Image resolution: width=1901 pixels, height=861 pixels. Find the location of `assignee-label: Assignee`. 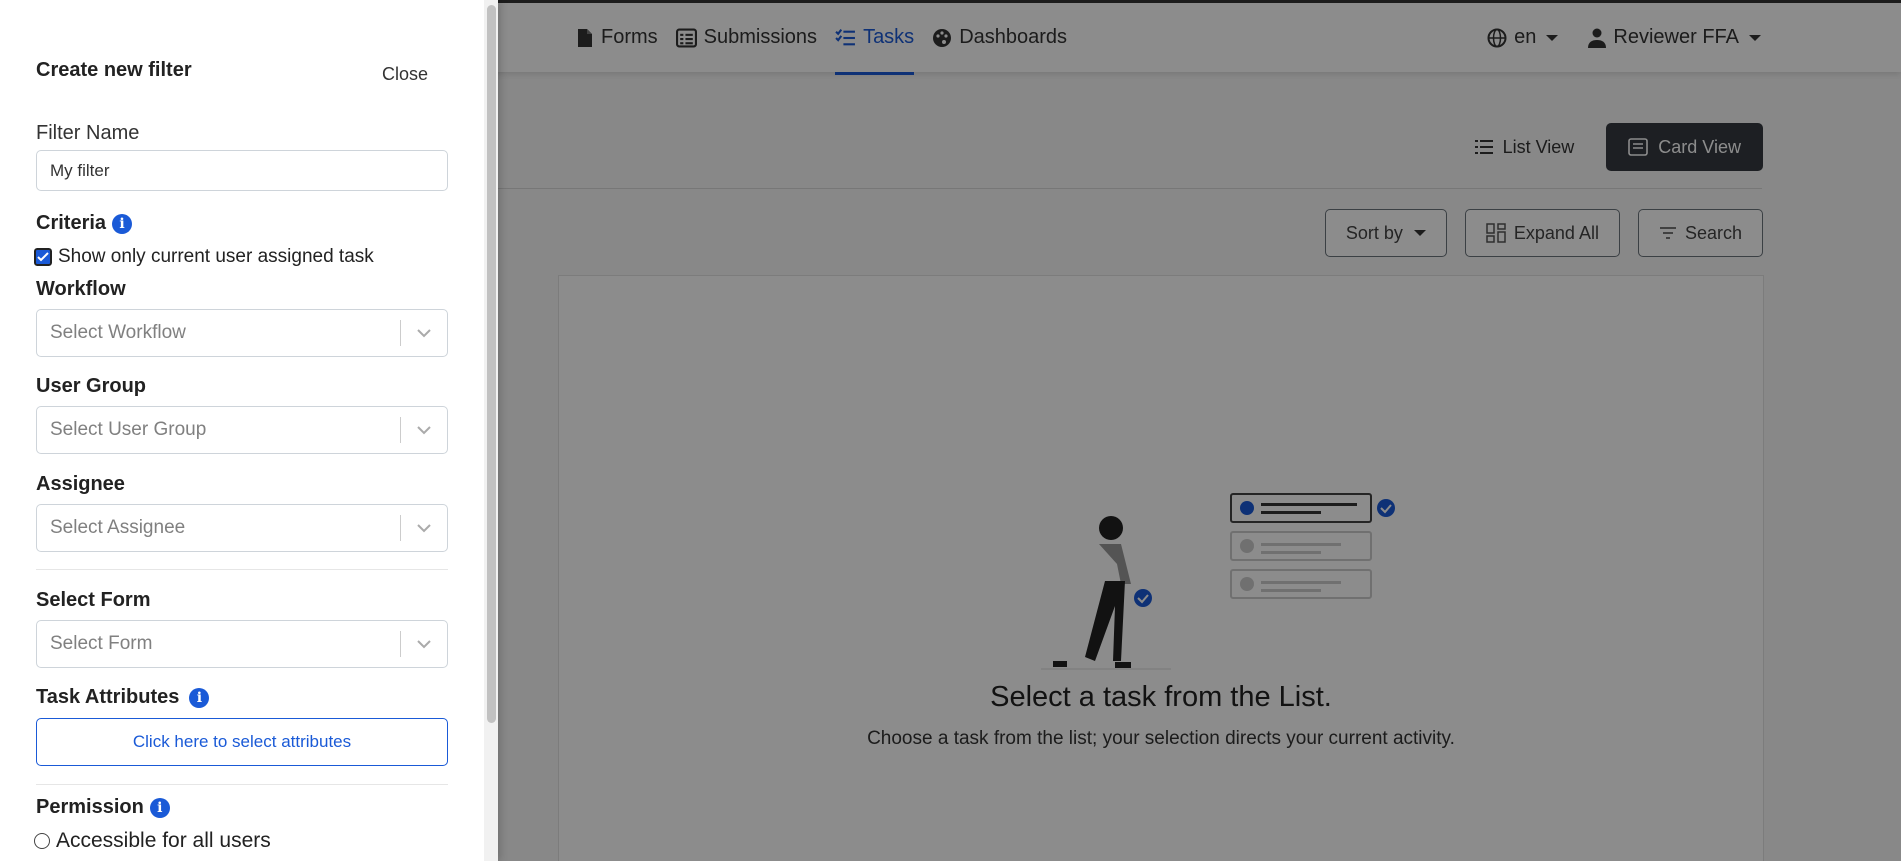

assignee-label: Assignee is located at coordinates (80, 484).